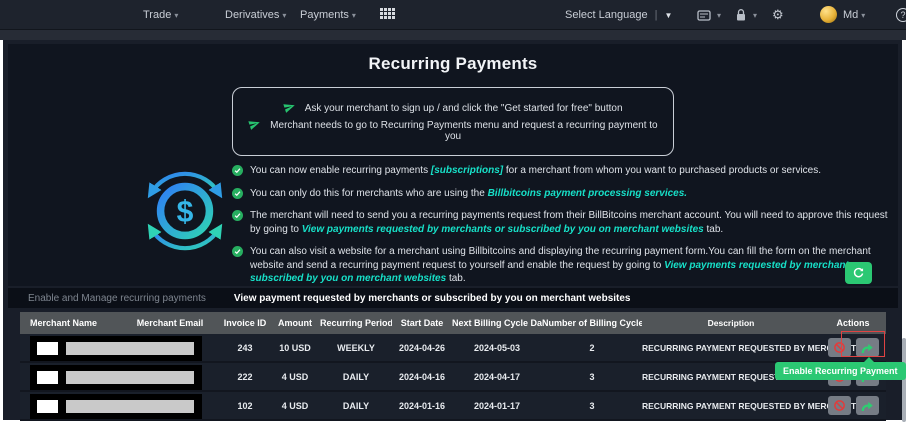  I want to click on tab-enable-manage: Enable and Manage recurring payments, so click(117, 298).